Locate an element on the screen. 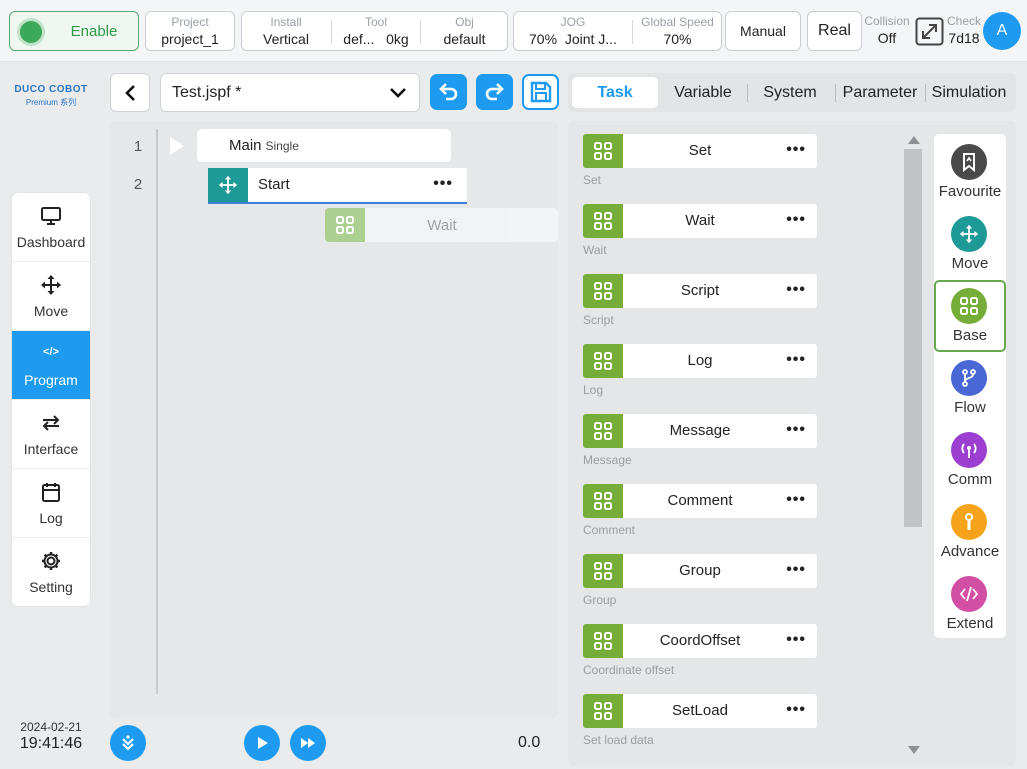 This screenshot has height=769, width=1027. category-comm: Comm is located at coordinates (970, 460).